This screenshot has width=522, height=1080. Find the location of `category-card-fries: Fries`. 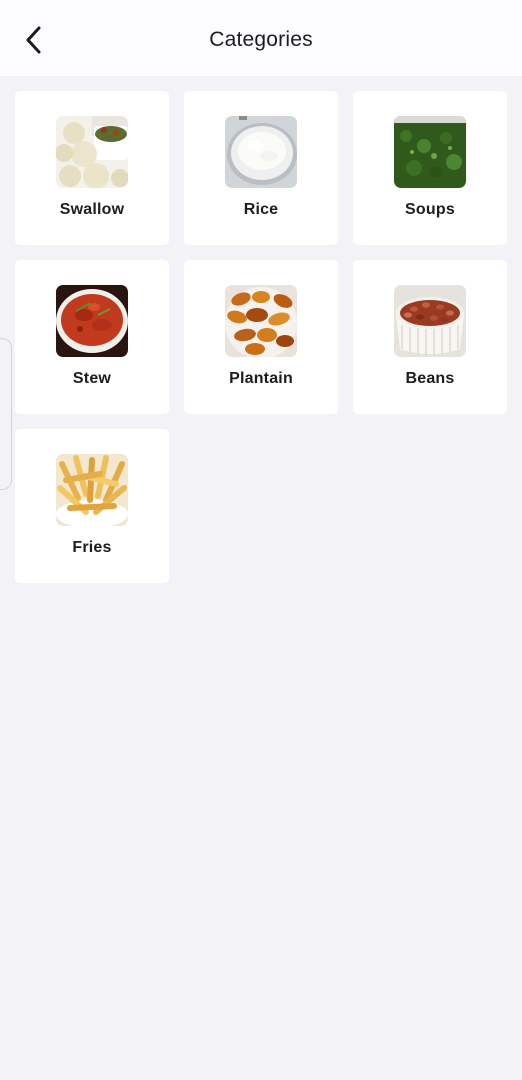

category-card-fries: Fries is located at coordinates (92, 506).